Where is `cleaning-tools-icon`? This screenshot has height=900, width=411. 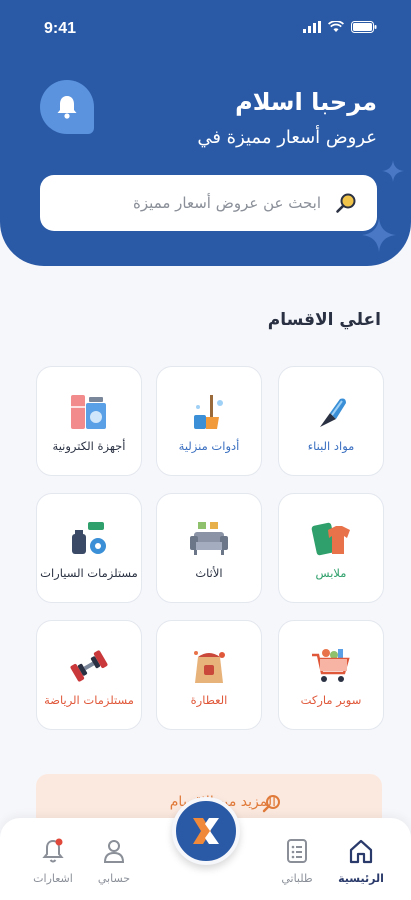 cleaning-tools-icon is located at coordinates (208, 412).